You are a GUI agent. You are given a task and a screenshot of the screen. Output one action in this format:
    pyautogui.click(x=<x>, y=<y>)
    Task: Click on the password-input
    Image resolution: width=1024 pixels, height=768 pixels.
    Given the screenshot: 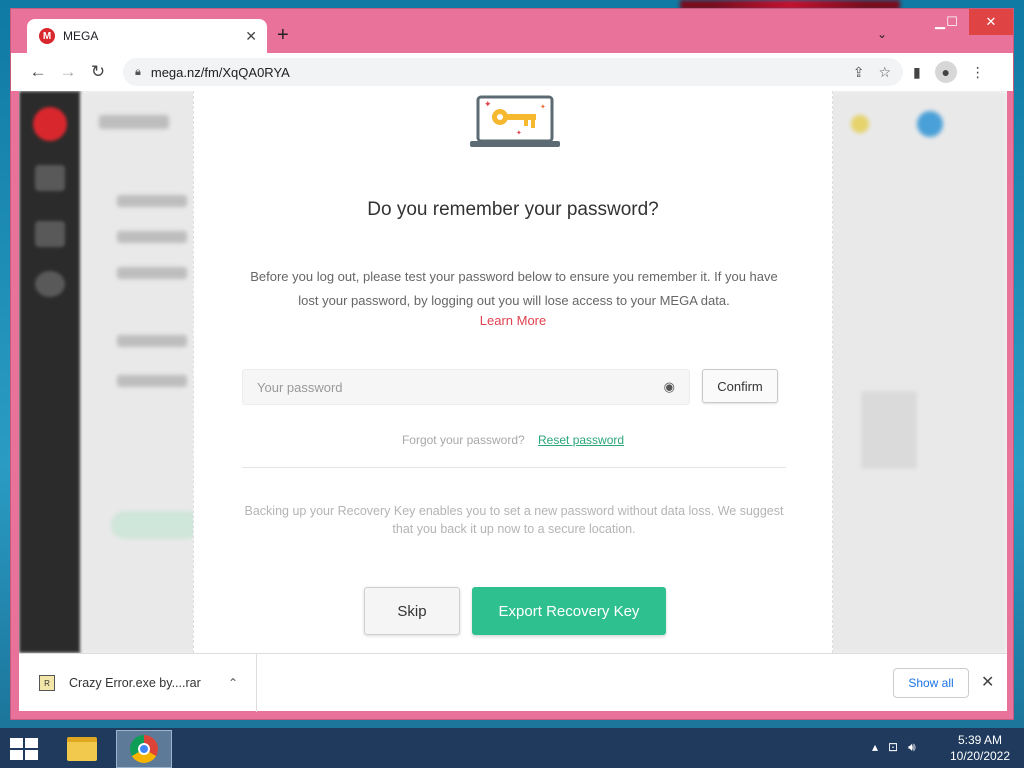 What is the action you would take?
    pyautogui.click(x=460, y=387)
    